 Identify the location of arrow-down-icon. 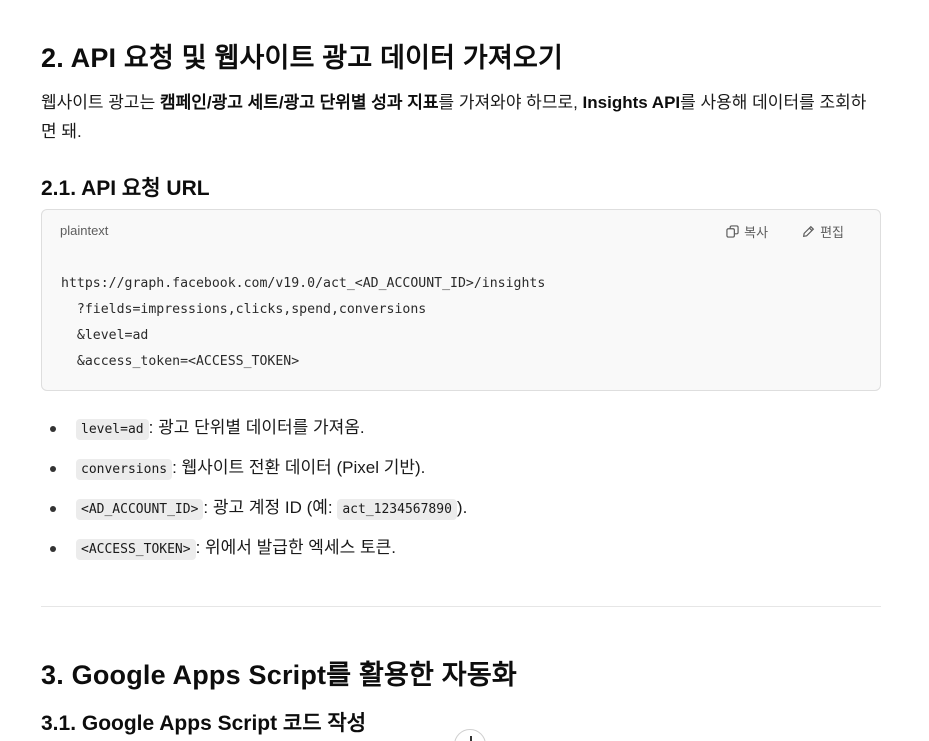
(471, 738).